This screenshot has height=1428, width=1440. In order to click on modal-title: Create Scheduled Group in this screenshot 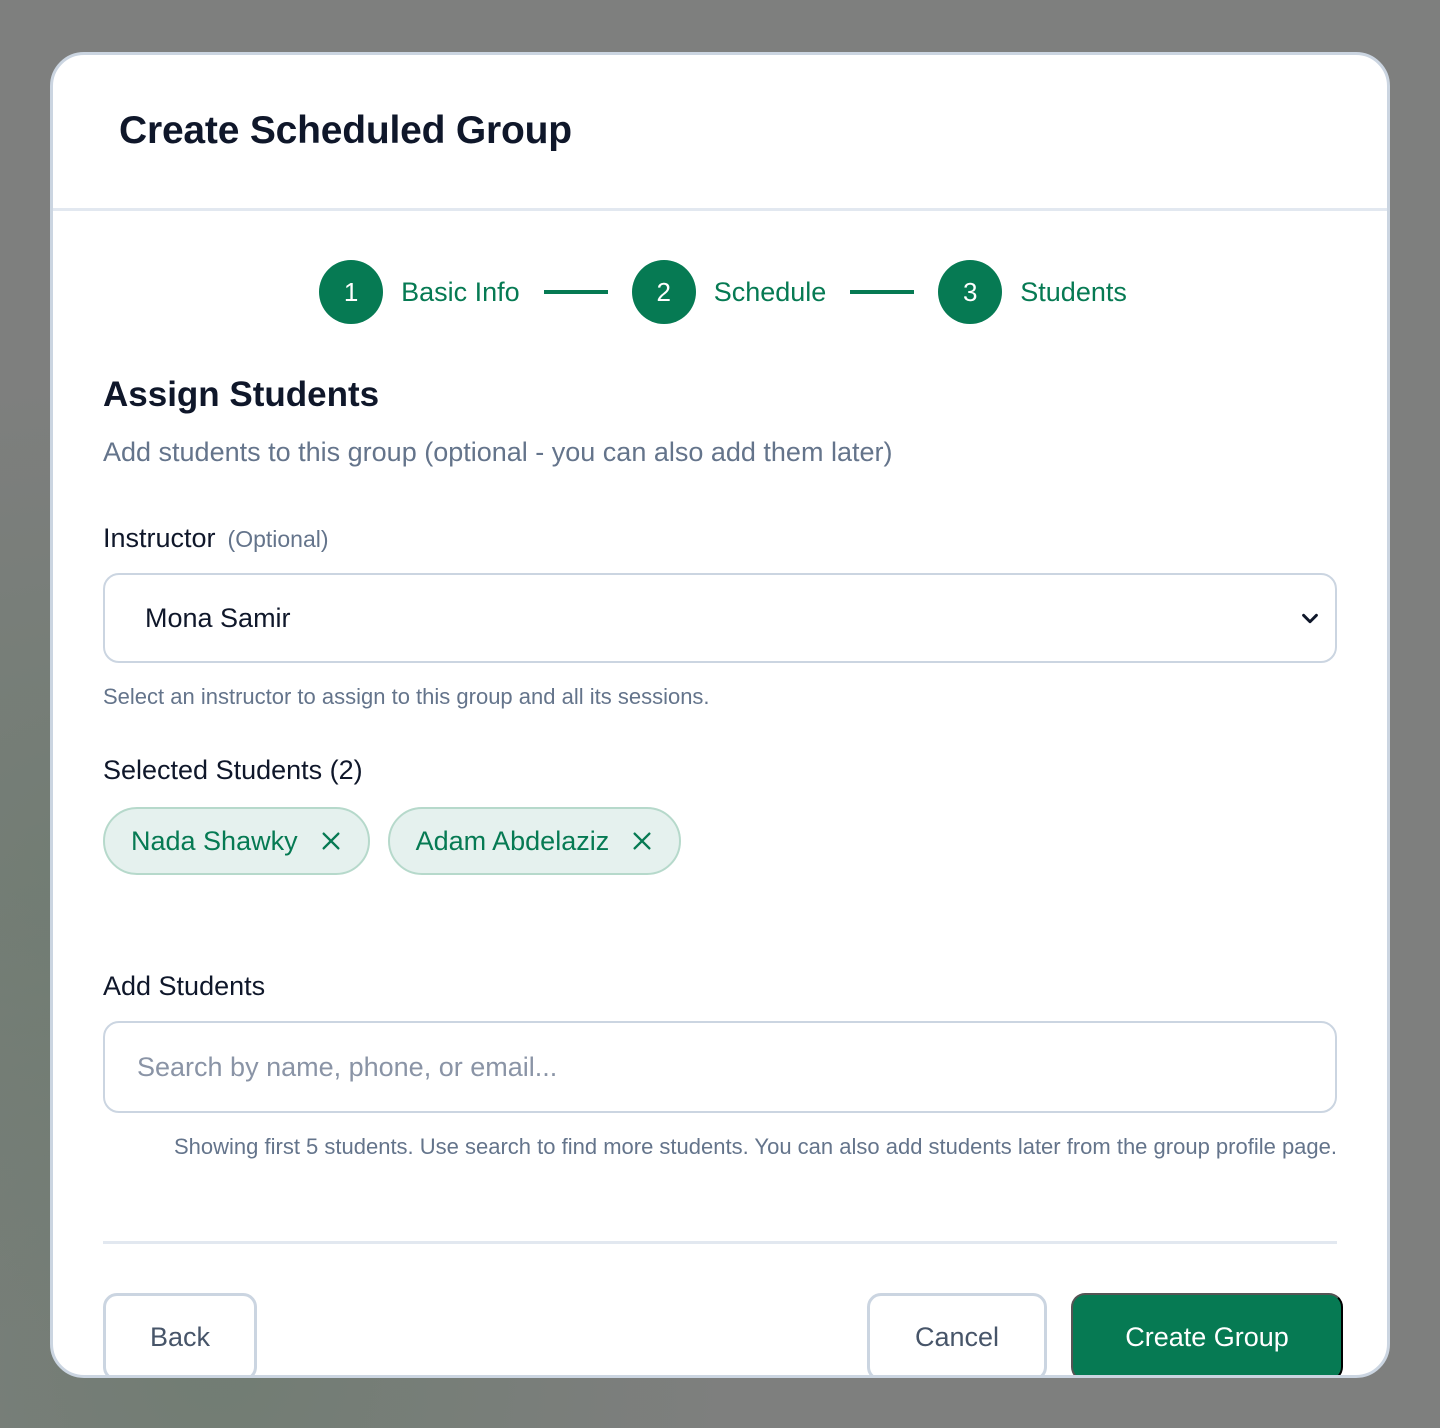, I will do `click(345, 130)`.